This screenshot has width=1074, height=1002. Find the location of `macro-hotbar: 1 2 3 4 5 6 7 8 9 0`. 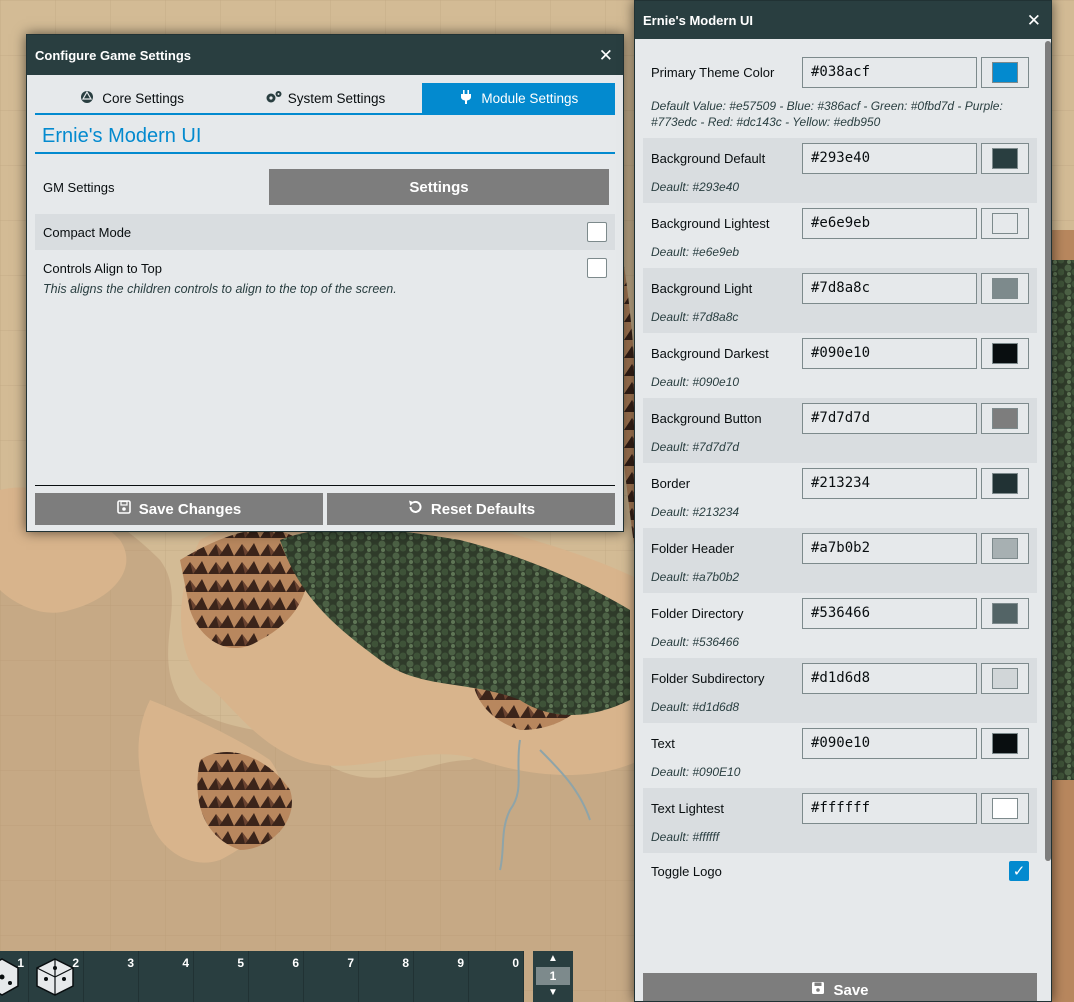

macro-hotbar: 1 2 3 4 5 6 7 8 9 0 is located at coordinates (262, 976).